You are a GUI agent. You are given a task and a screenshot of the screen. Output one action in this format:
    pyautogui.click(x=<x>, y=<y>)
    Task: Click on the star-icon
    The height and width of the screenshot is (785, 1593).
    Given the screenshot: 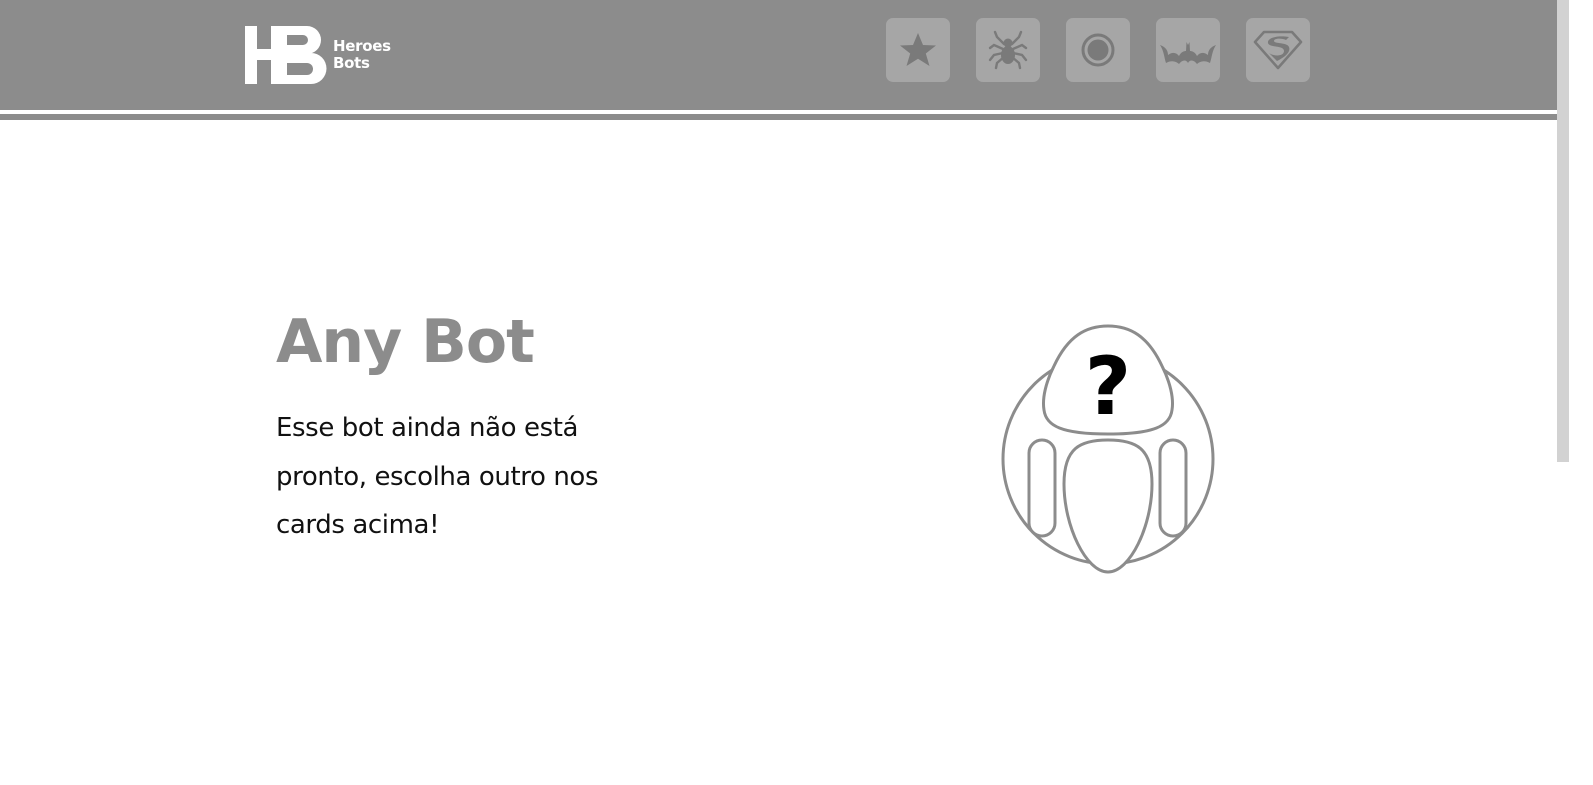 What is the action you would take?
    pyautogui.click(x=918, y=49)
    